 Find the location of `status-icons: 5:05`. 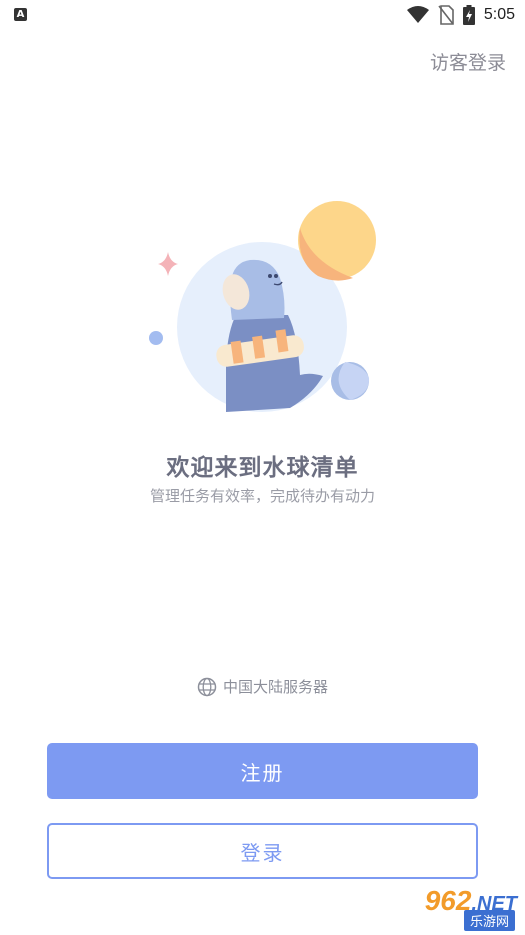

status-icons: 5:05 is located at coordinates (460, 15).